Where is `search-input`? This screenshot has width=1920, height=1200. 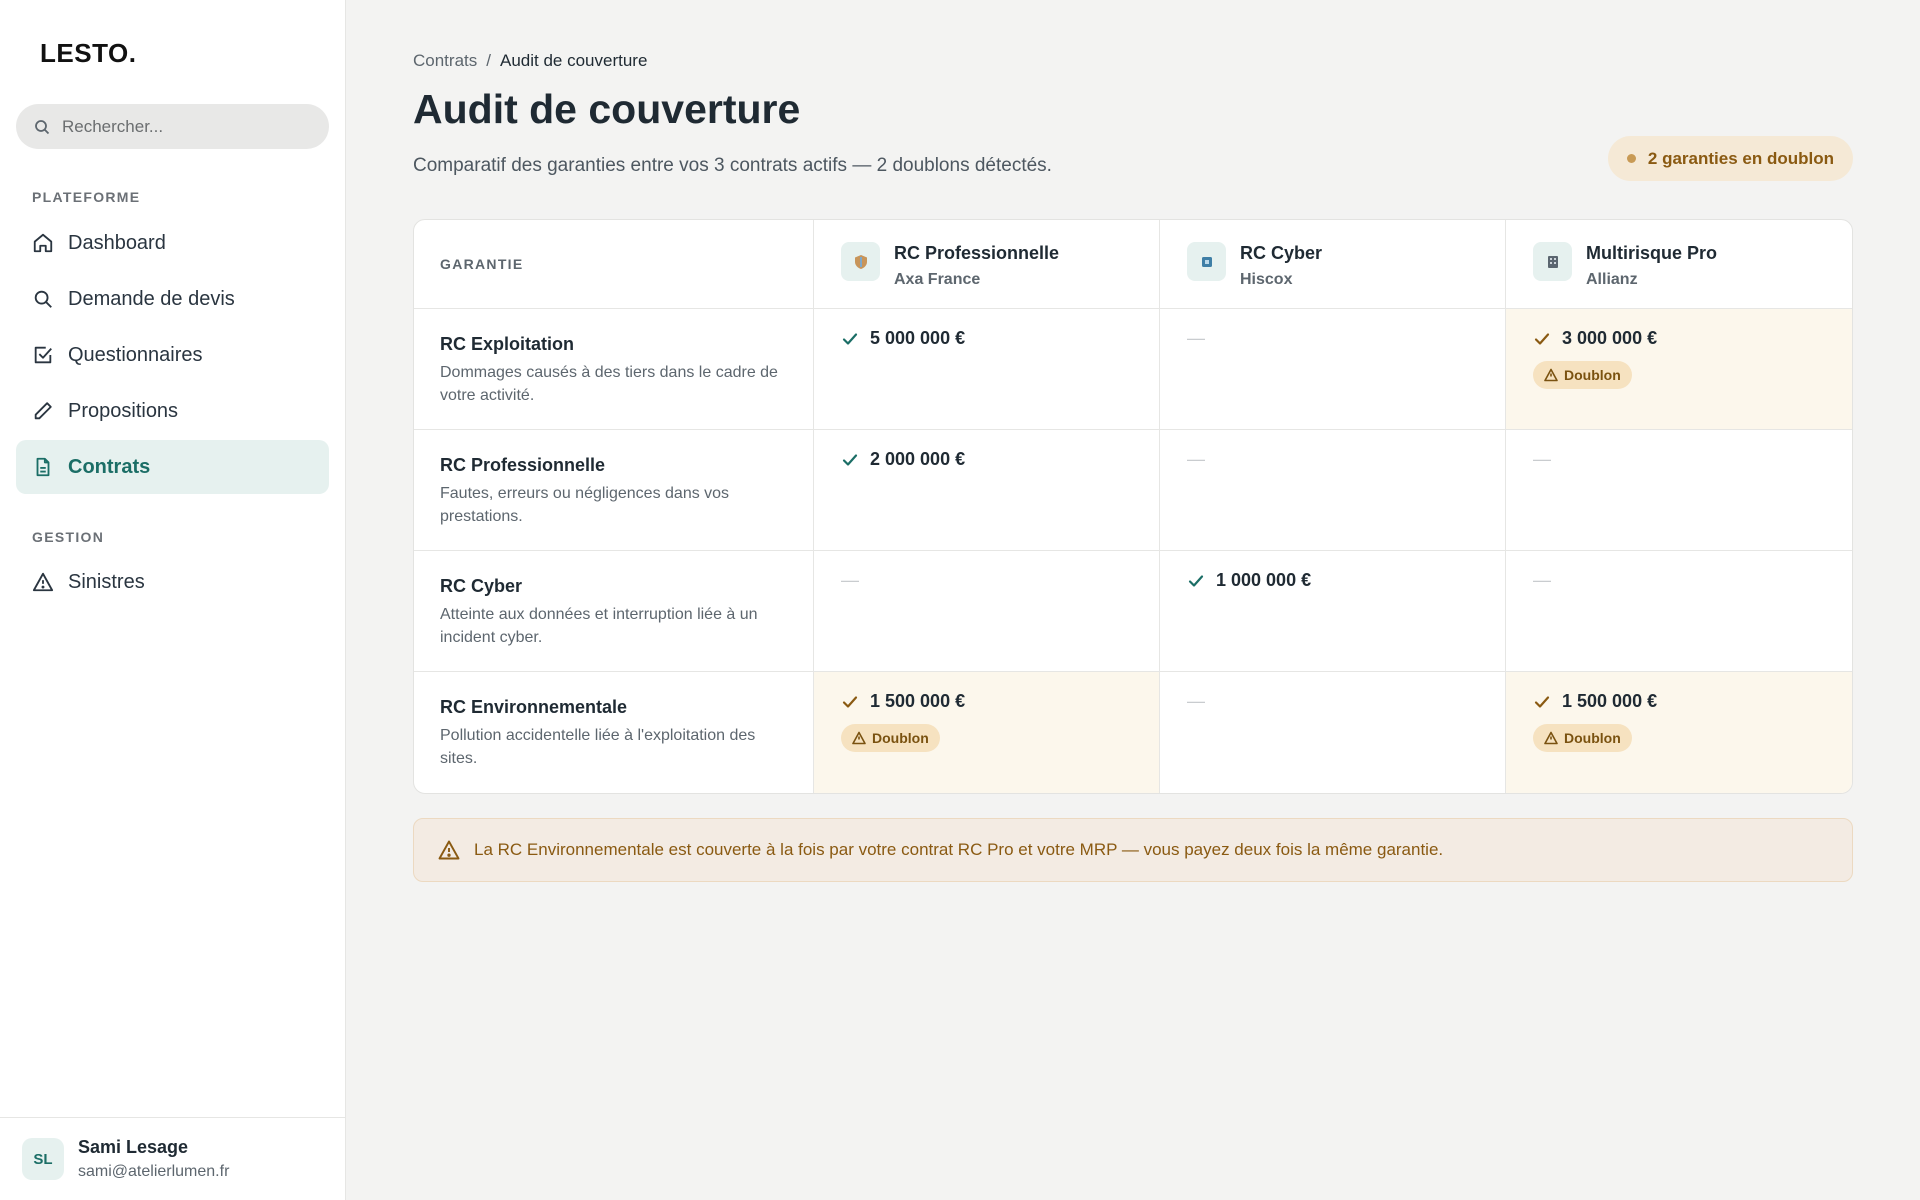 search-input is located at coordinates (182, 126).